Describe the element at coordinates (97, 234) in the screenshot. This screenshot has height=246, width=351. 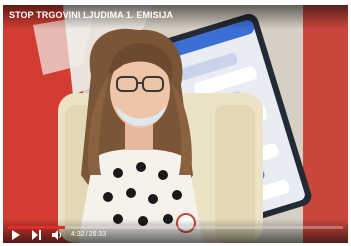
I see `duration: 26:33` at that location.